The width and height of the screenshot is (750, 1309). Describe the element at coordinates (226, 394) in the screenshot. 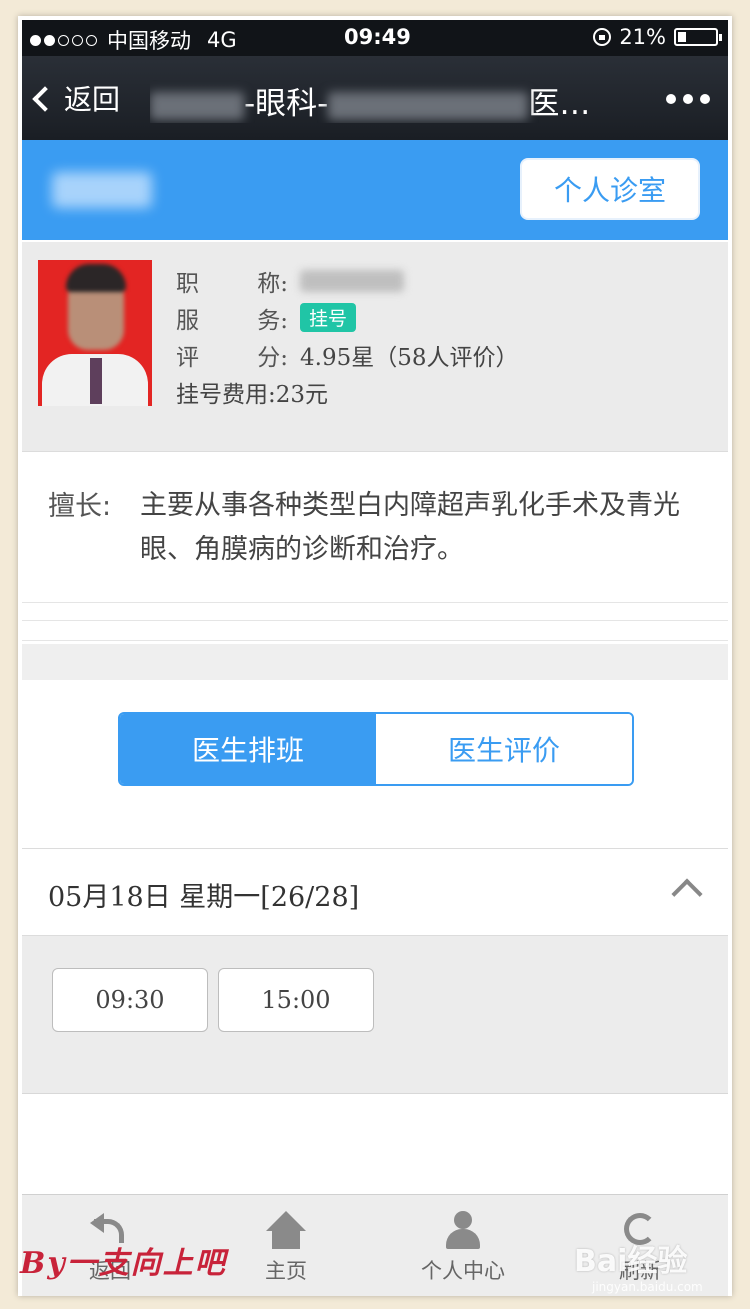

I see `fee-label: 挂号费用:` at that location.